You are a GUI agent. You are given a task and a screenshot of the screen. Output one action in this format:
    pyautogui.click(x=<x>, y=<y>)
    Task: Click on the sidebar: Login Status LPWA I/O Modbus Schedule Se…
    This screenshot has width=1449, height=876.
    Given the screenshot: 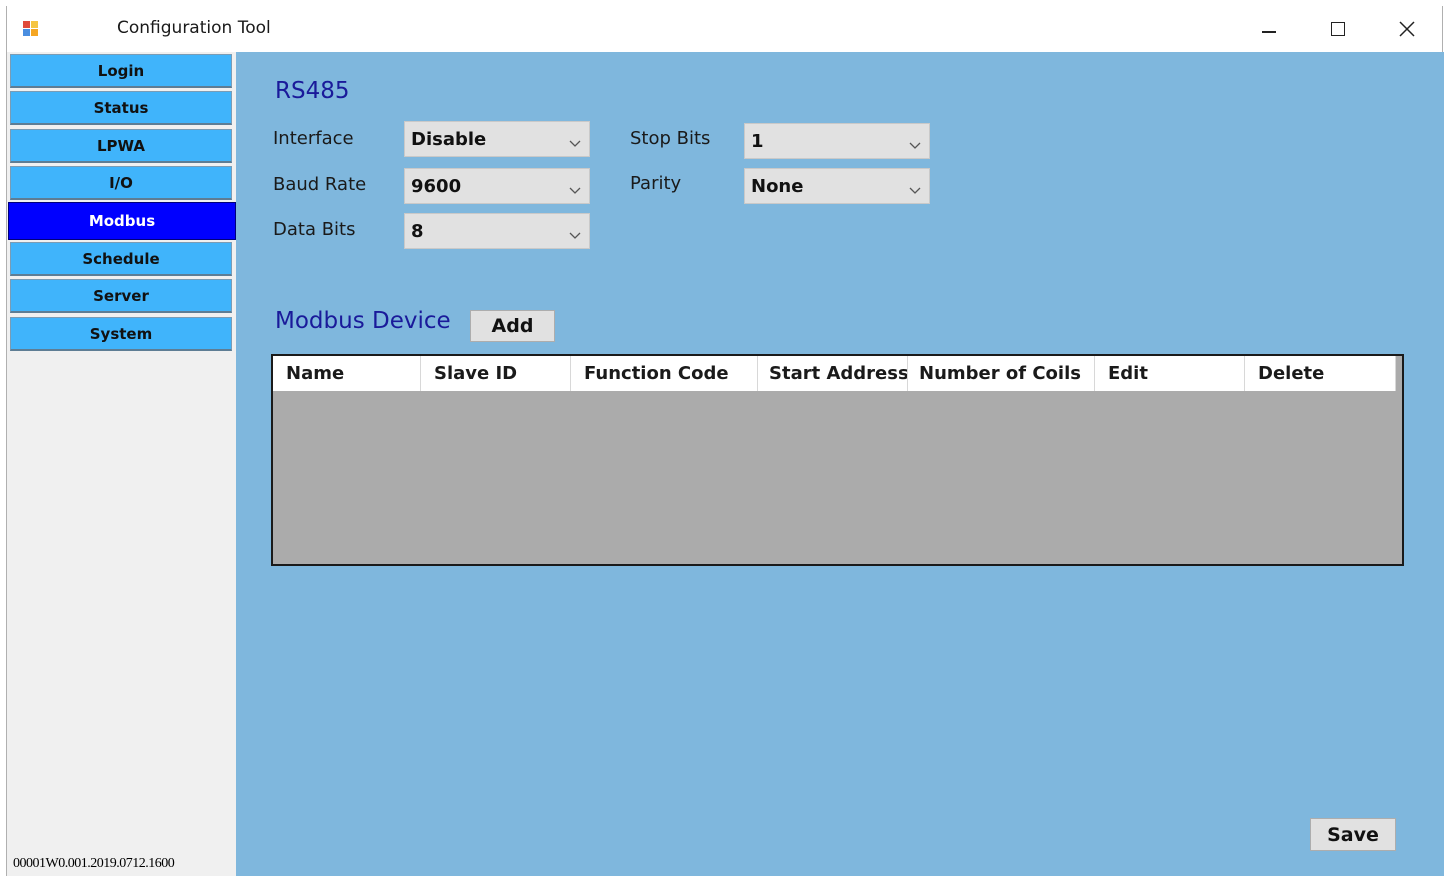 What is the action you would take?
    pyautogui.click(x=121, y=464)
    